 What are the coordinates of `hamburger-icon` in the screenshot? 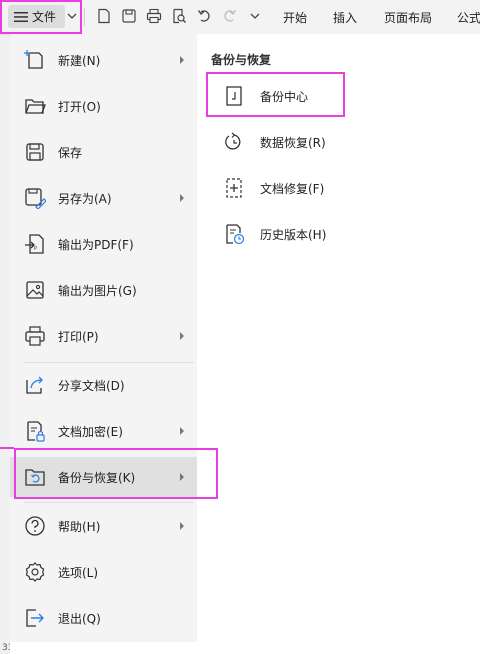 It's located at (21, 16).